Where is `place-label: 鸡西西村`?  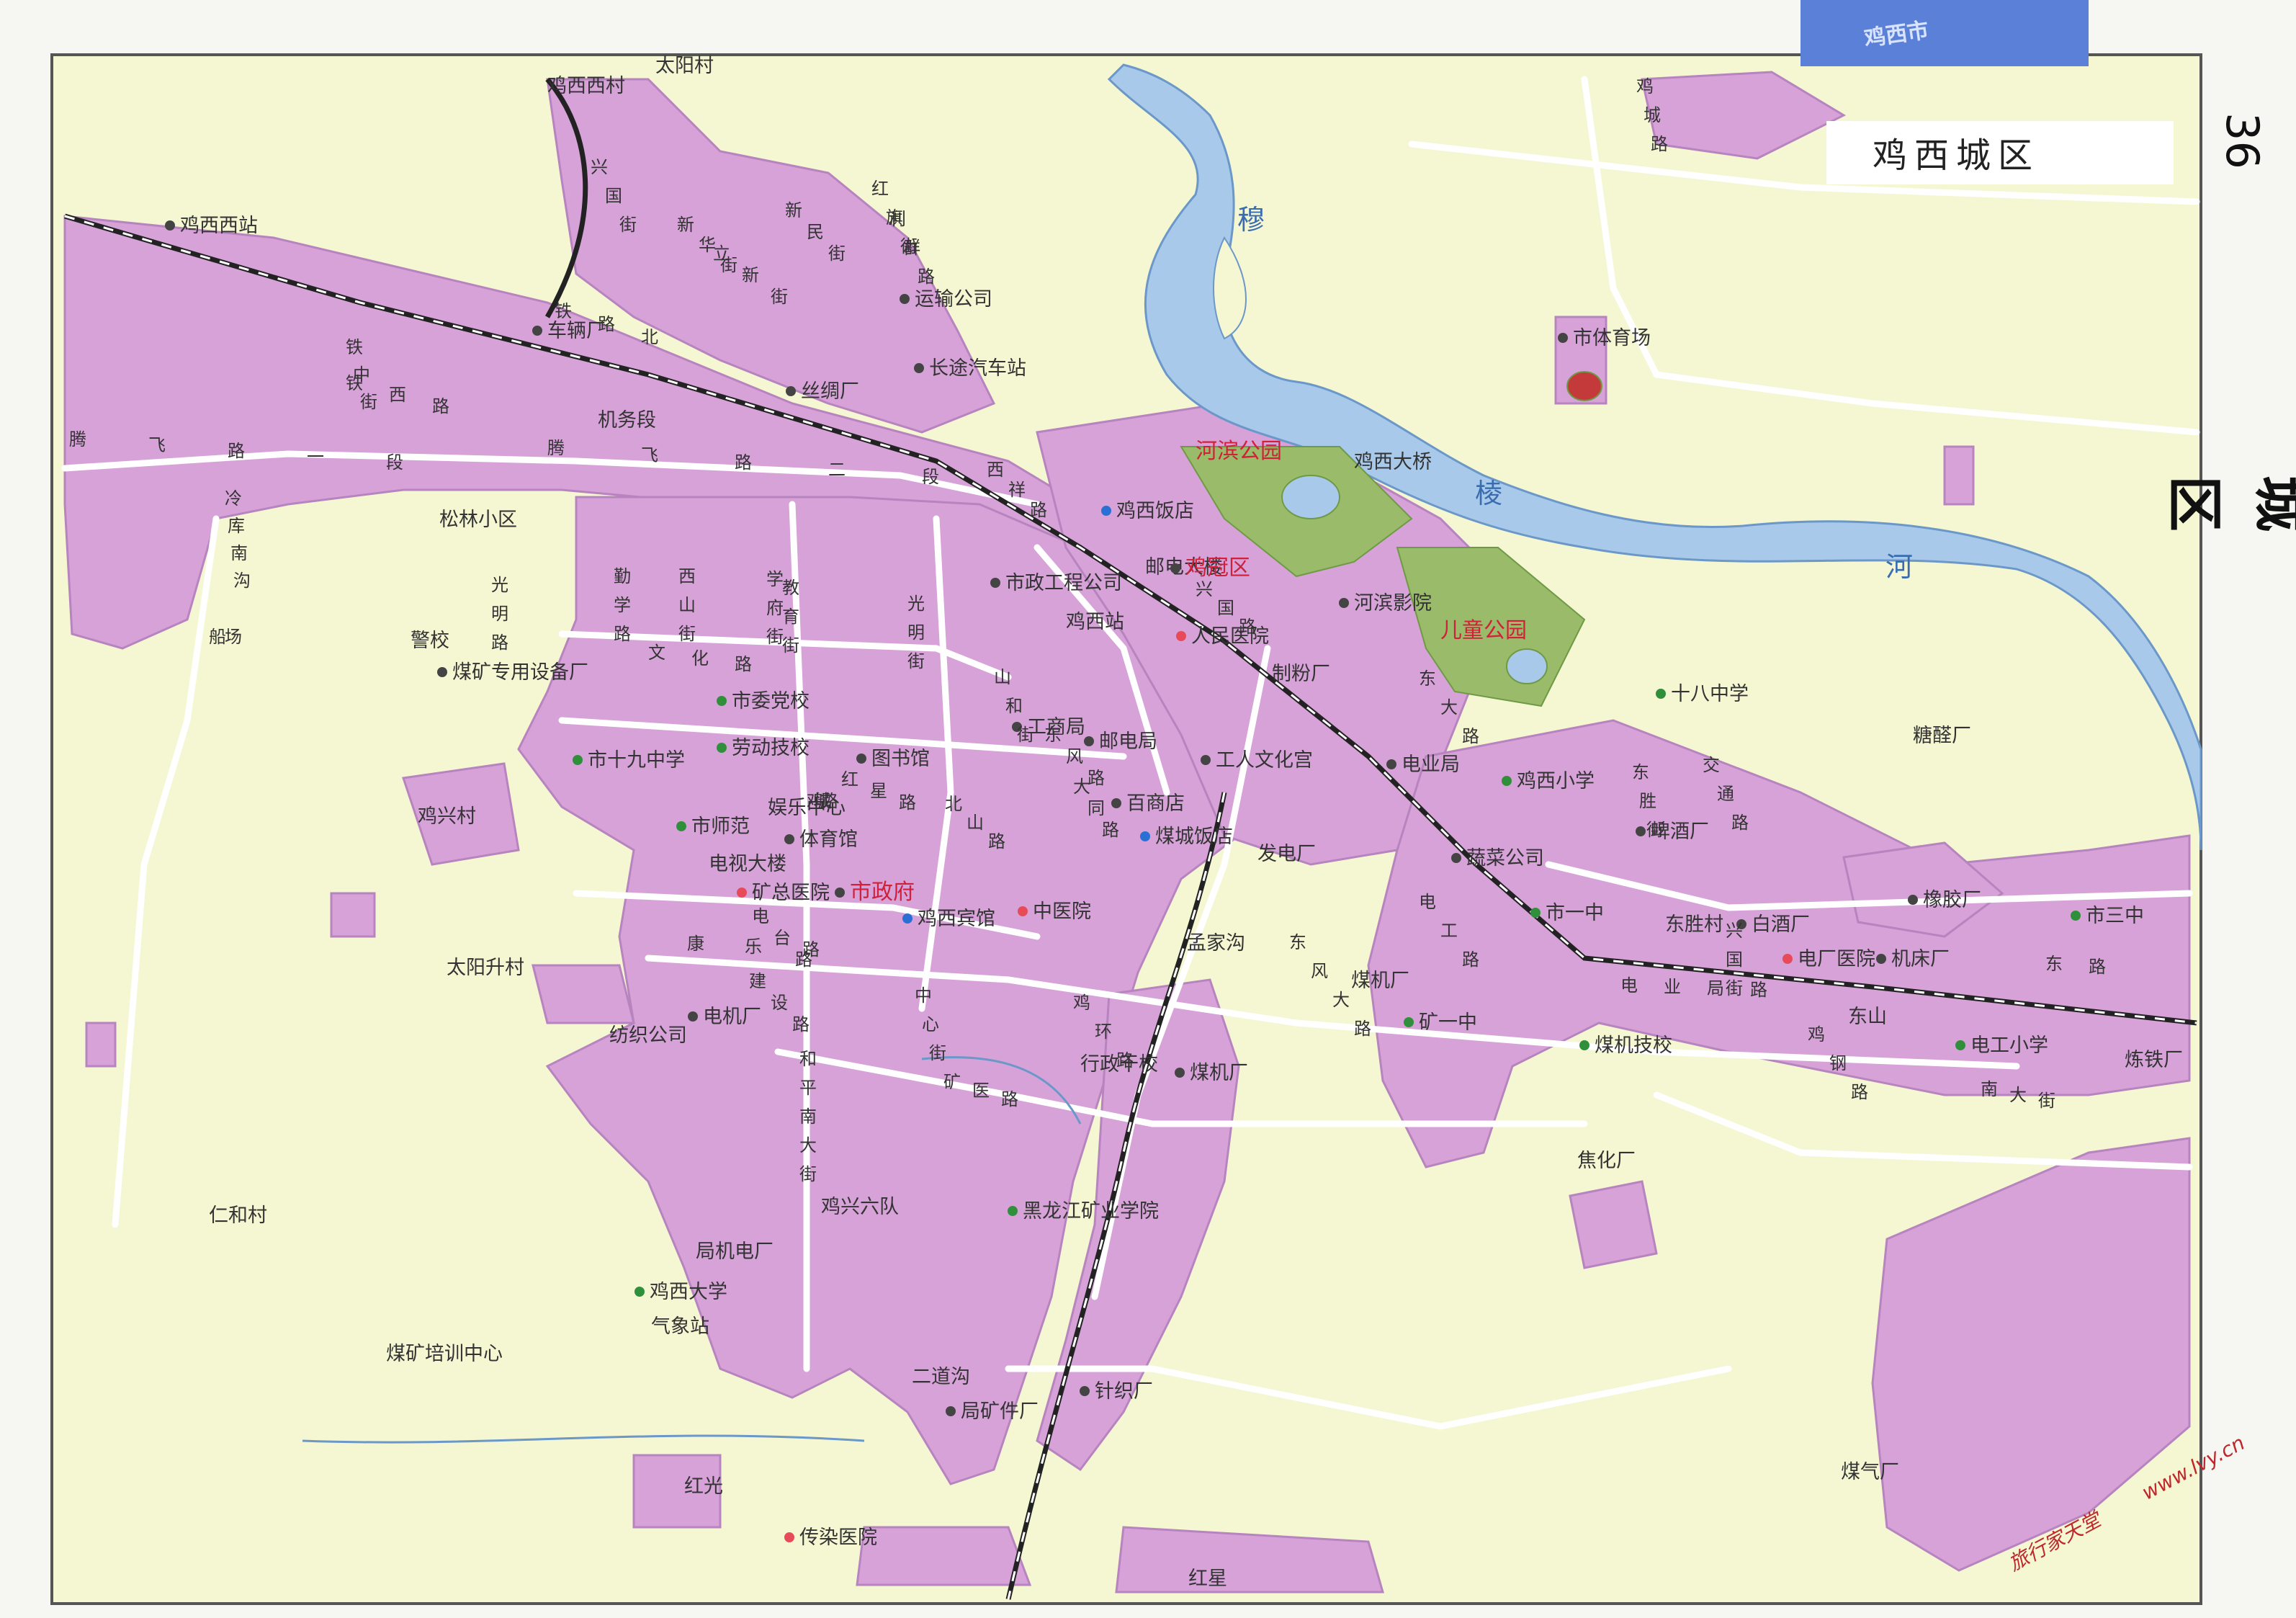 place-label: 鸡西西村 is located at coordinates (586, 86).